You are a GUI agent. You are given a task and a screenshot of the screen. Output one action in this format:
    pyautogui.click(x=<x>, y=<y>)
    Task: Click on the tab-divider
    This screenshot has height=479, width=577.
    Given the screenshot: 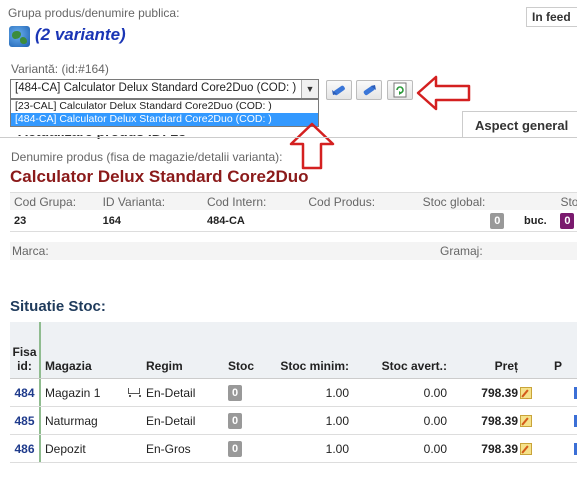 What is the action you would take?
    pyautogui.click(x=288, y=137)
    